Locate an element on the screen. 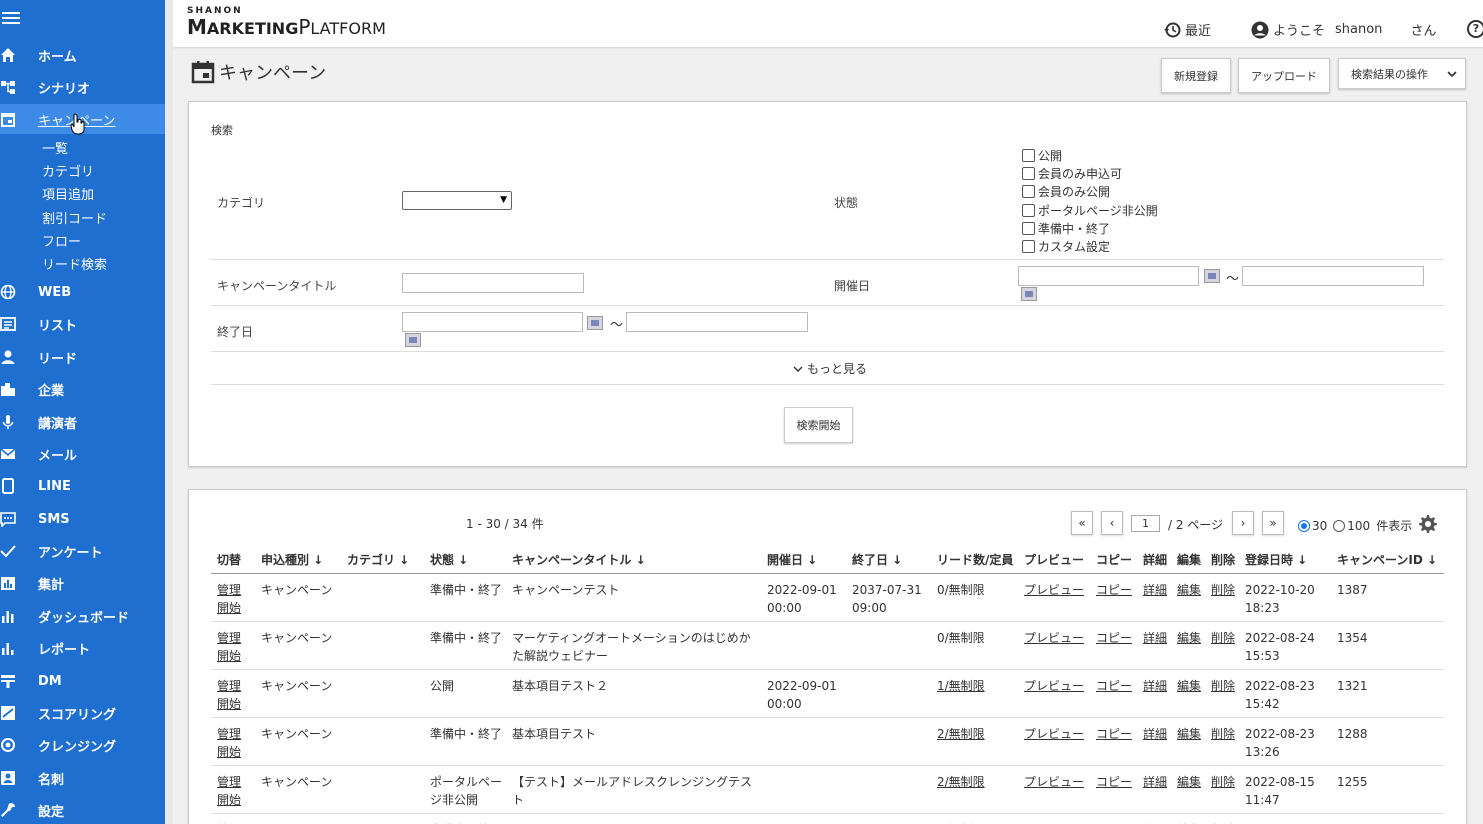 This screenshot has width=1483, height=824. event-date-to-input is located at coordinates (1333, 276).